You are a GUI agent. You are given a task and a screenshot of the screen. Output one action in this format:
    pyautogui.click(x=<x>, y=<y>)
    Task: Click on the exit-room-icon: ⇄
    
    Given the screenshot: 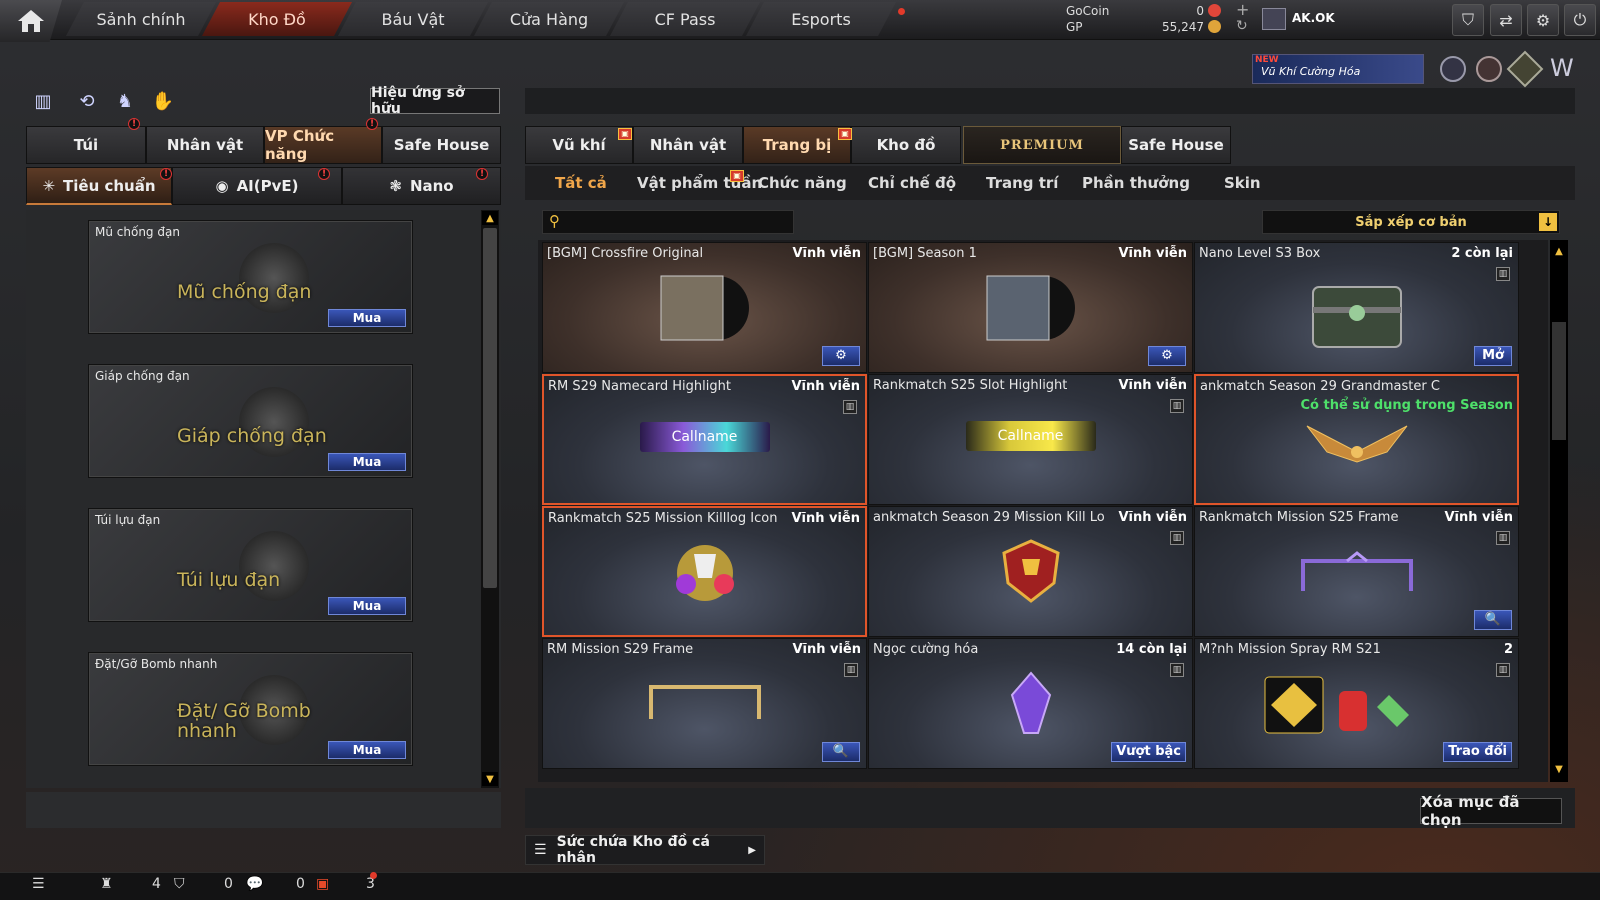 What is the action you would take?
    pyautogui.click(x=1506, y=20)
    